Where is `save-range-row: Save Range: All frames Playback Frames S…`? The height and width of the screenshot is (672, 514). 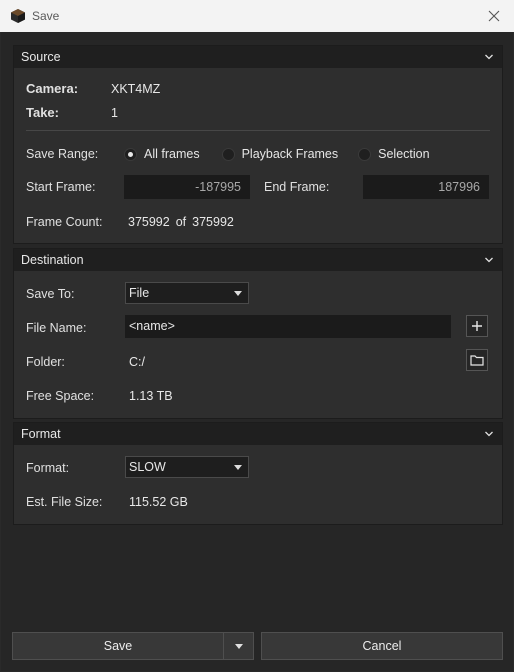
save-range-row: Save Range: All frames Playback Frames S… is located at coordinates (228, 154).